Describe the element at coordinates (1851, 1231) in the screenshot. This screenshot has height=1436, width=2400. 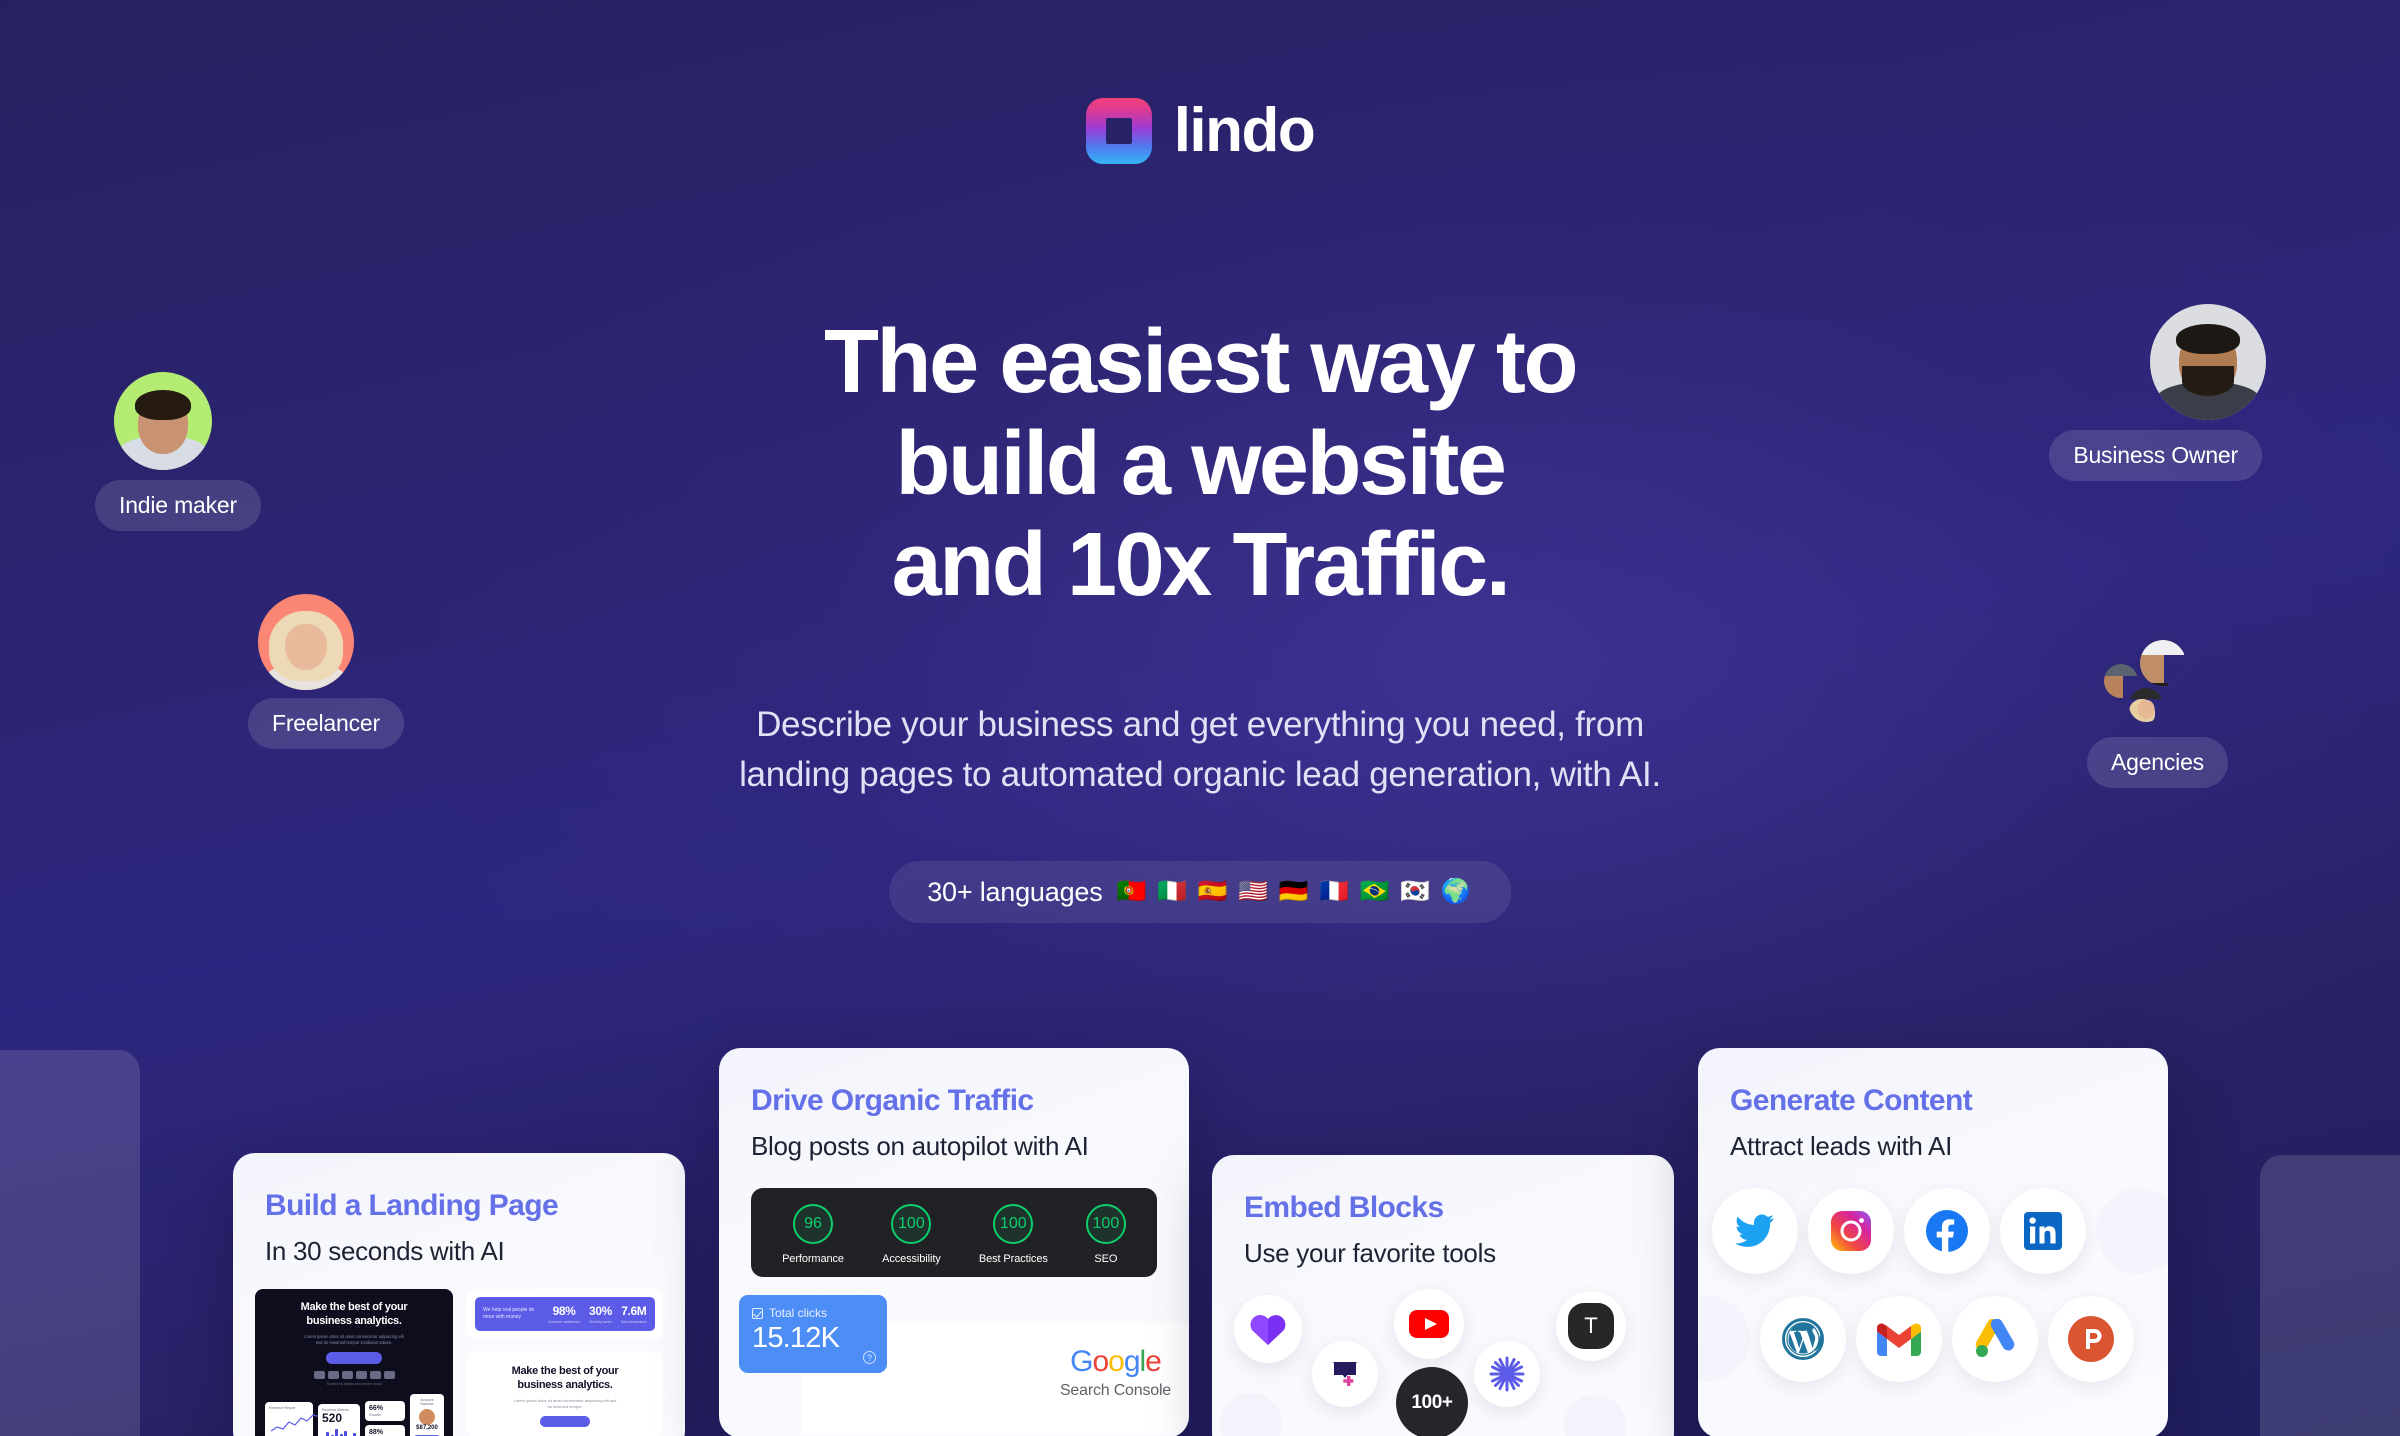
I see `instagram-icon` at that location.